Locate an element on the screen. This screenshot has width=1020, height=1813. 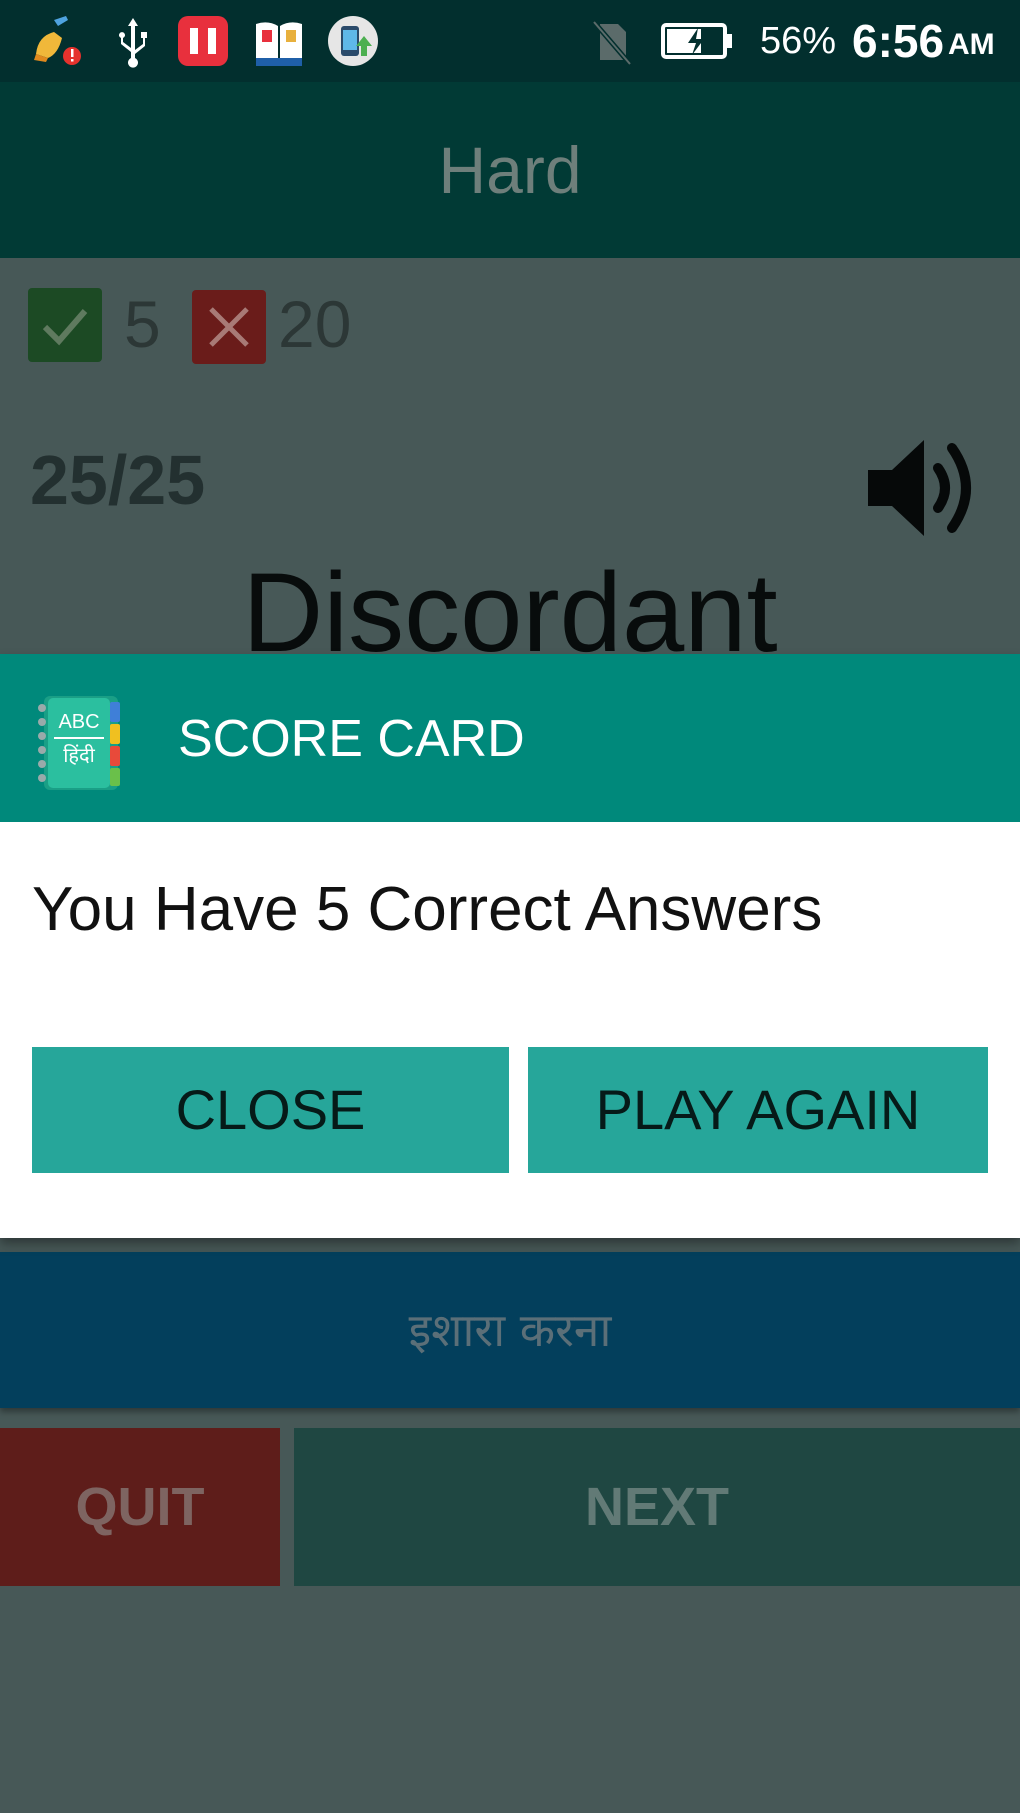
check-icon is located at coordinates (65, 327).